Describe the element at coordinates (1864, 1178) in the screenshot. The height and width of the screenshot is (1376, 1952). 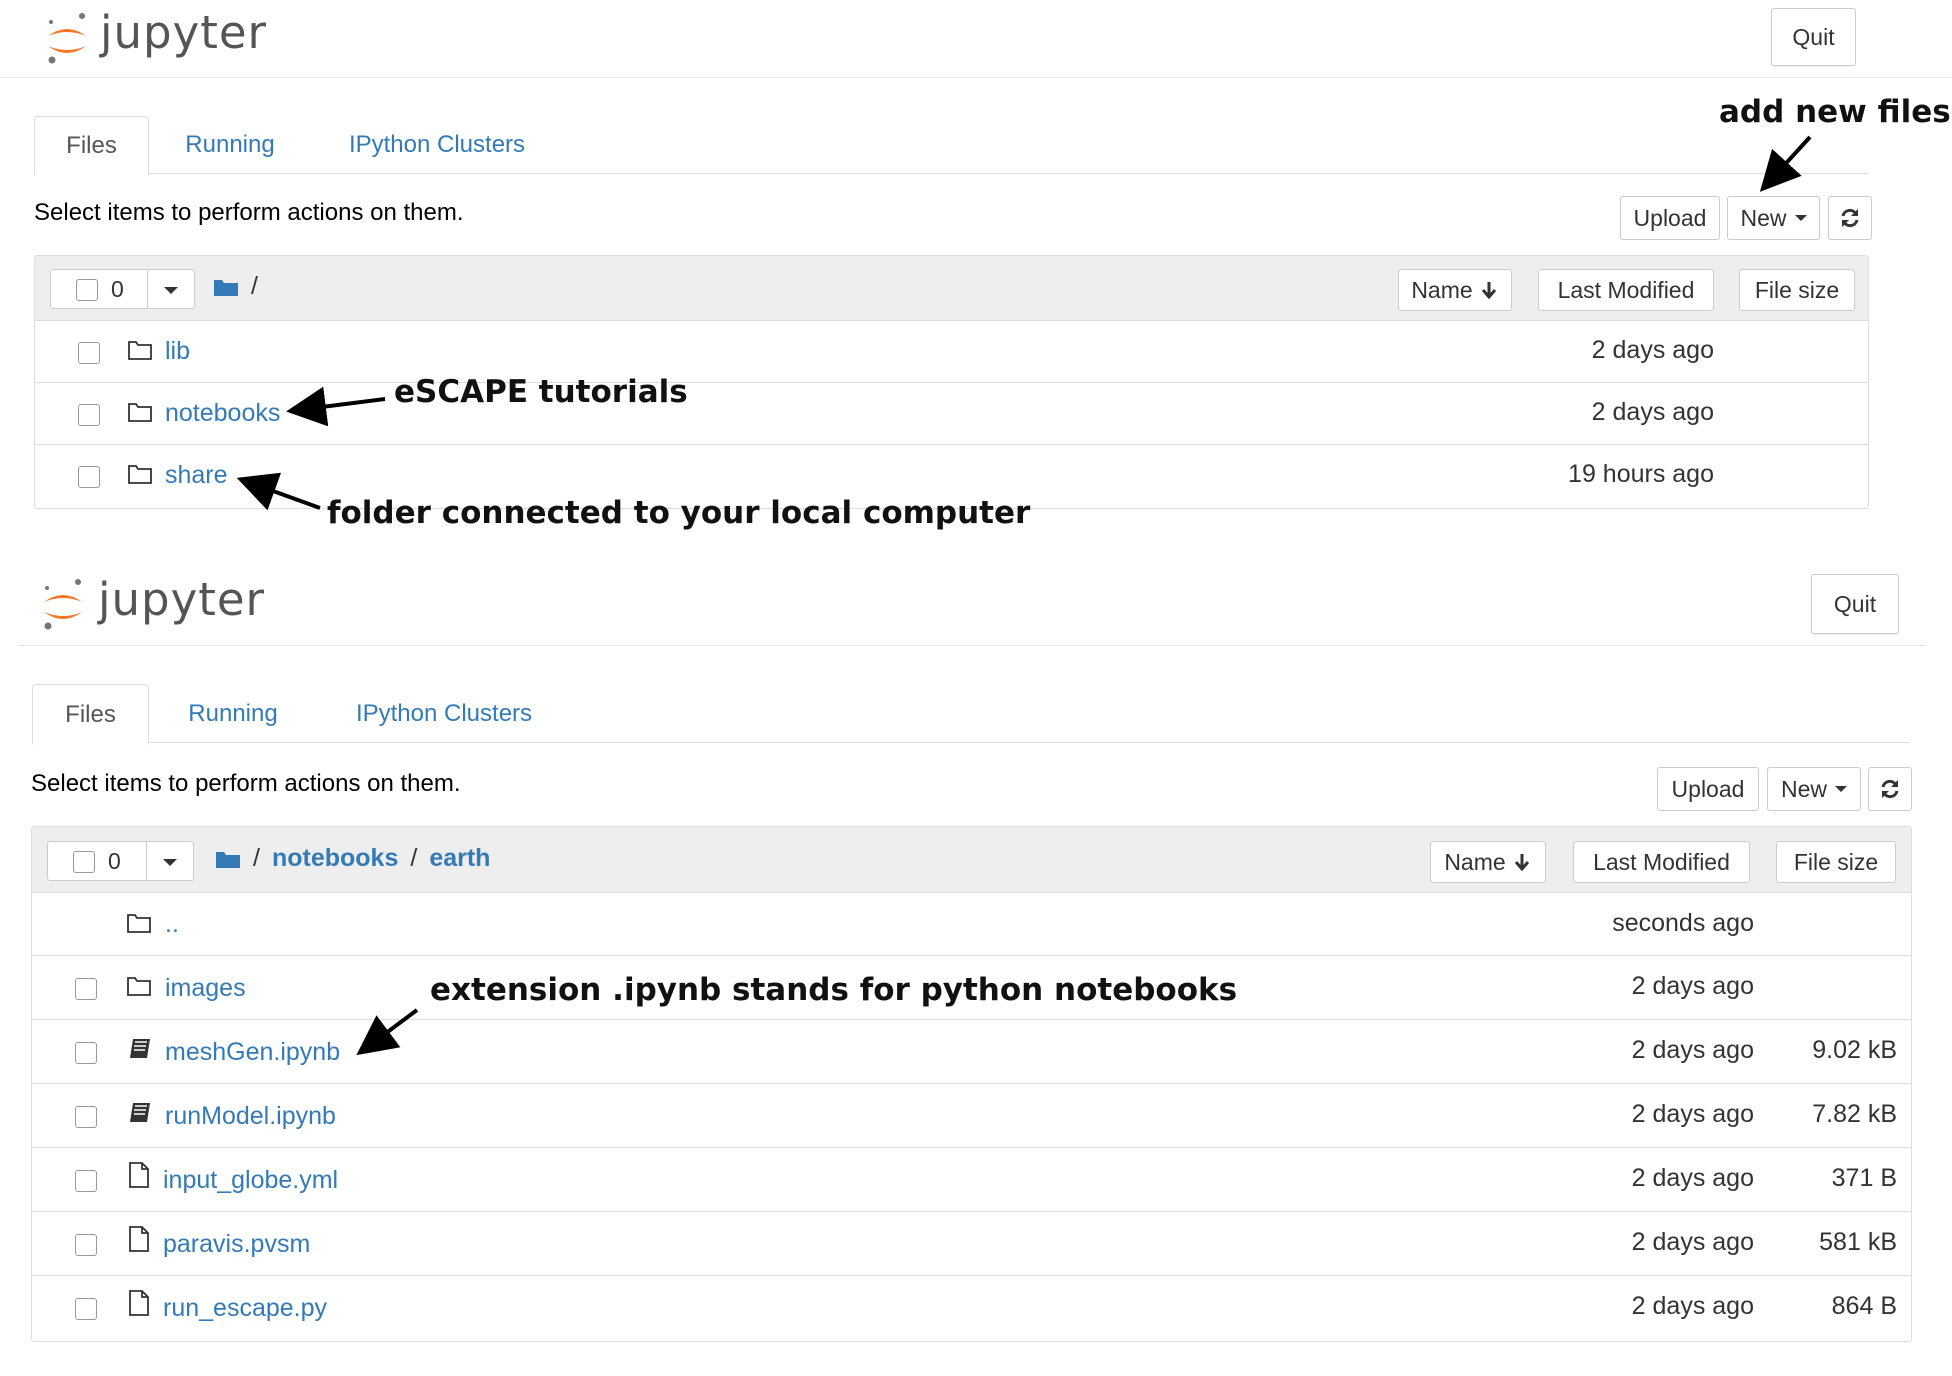
I see `file-size: 371 B` at that location.